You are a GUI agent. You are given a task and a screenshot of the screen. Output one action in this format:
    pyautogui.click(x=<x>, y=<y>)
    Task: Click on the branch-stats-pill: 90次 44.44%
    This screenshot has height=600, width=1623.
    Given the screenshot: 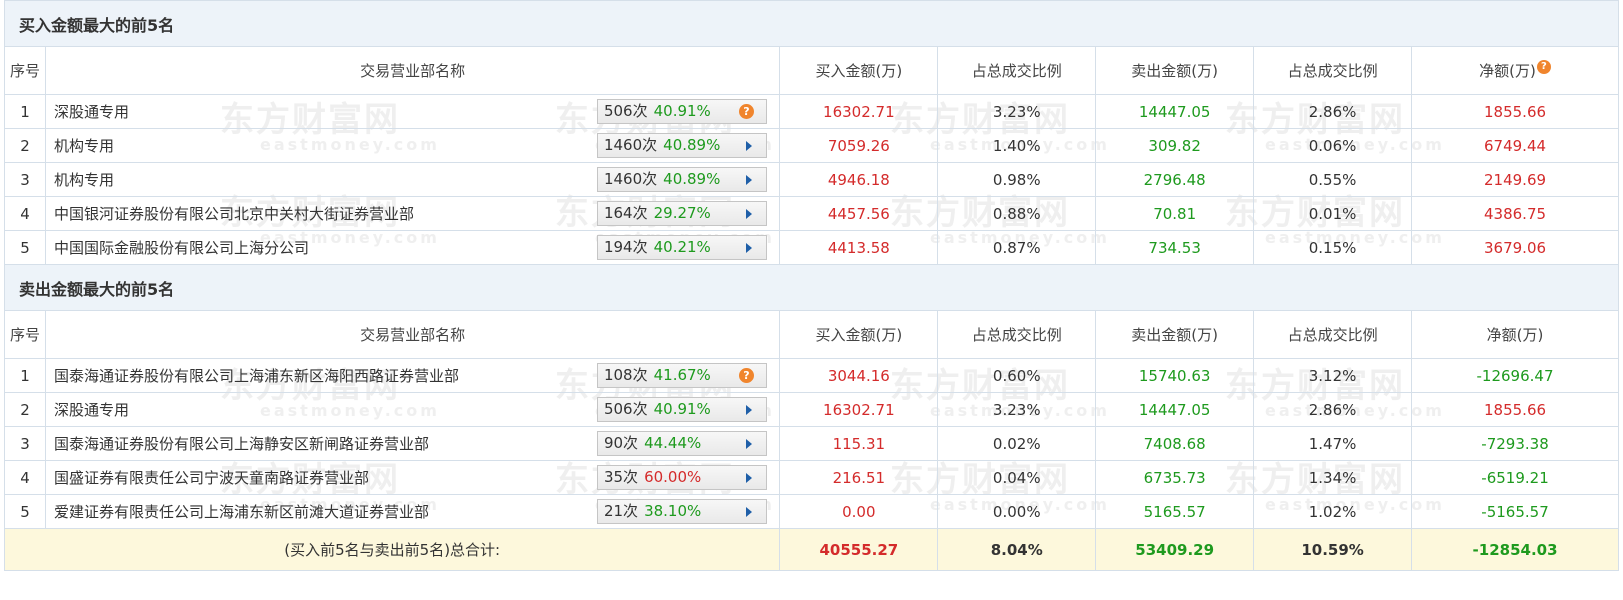 What is the action you would take?
    pyautogui.click(x=681, y=443)
    